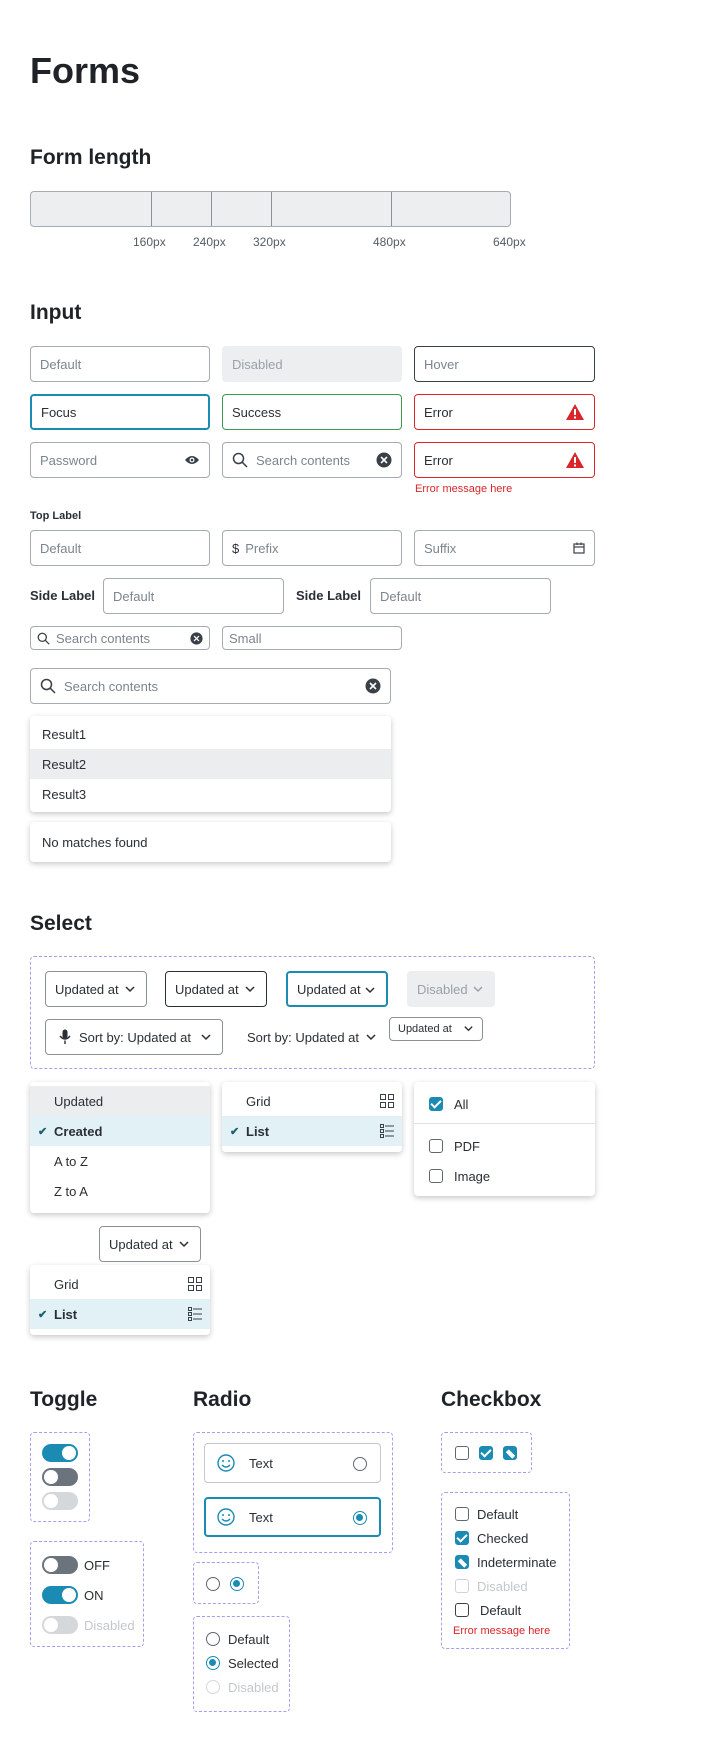  What do you see at coordinates (120, 364) in the screenshot?
I see `default-input: Default` at bounding box center [120, 364].